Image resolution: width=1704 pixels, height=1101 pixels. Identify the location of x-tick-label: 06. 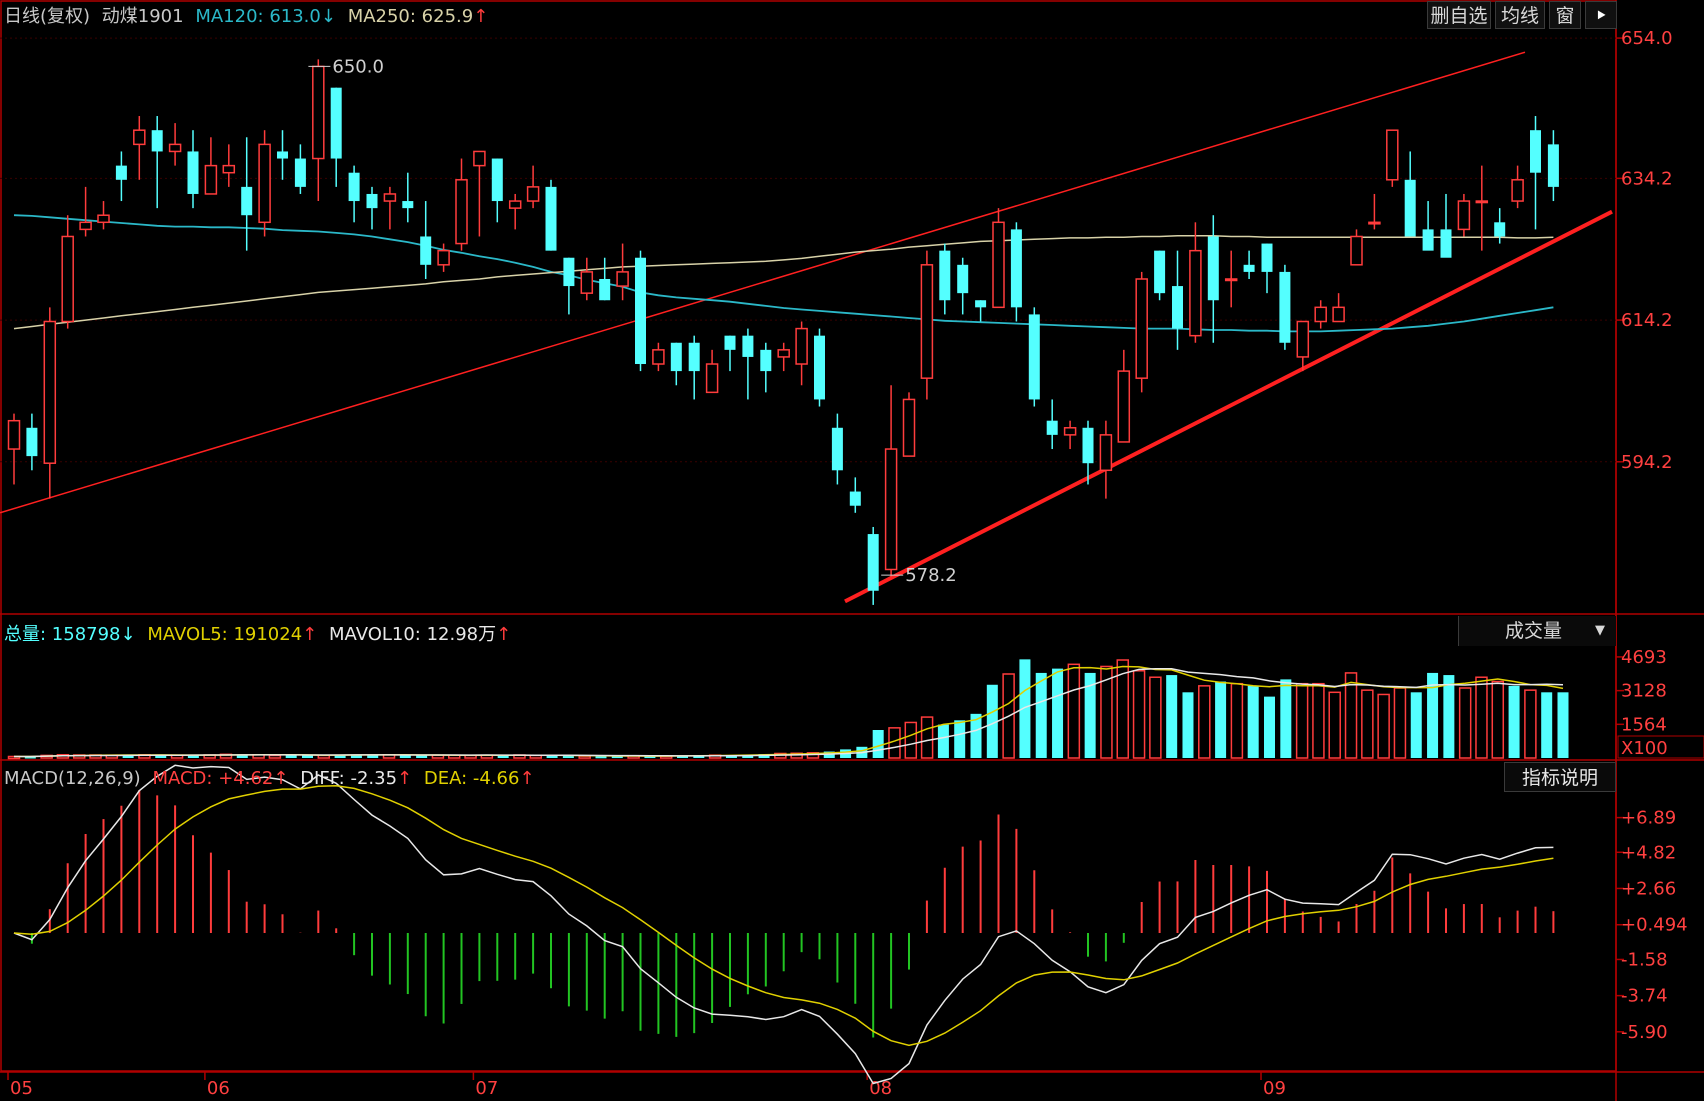
(218, 1088).